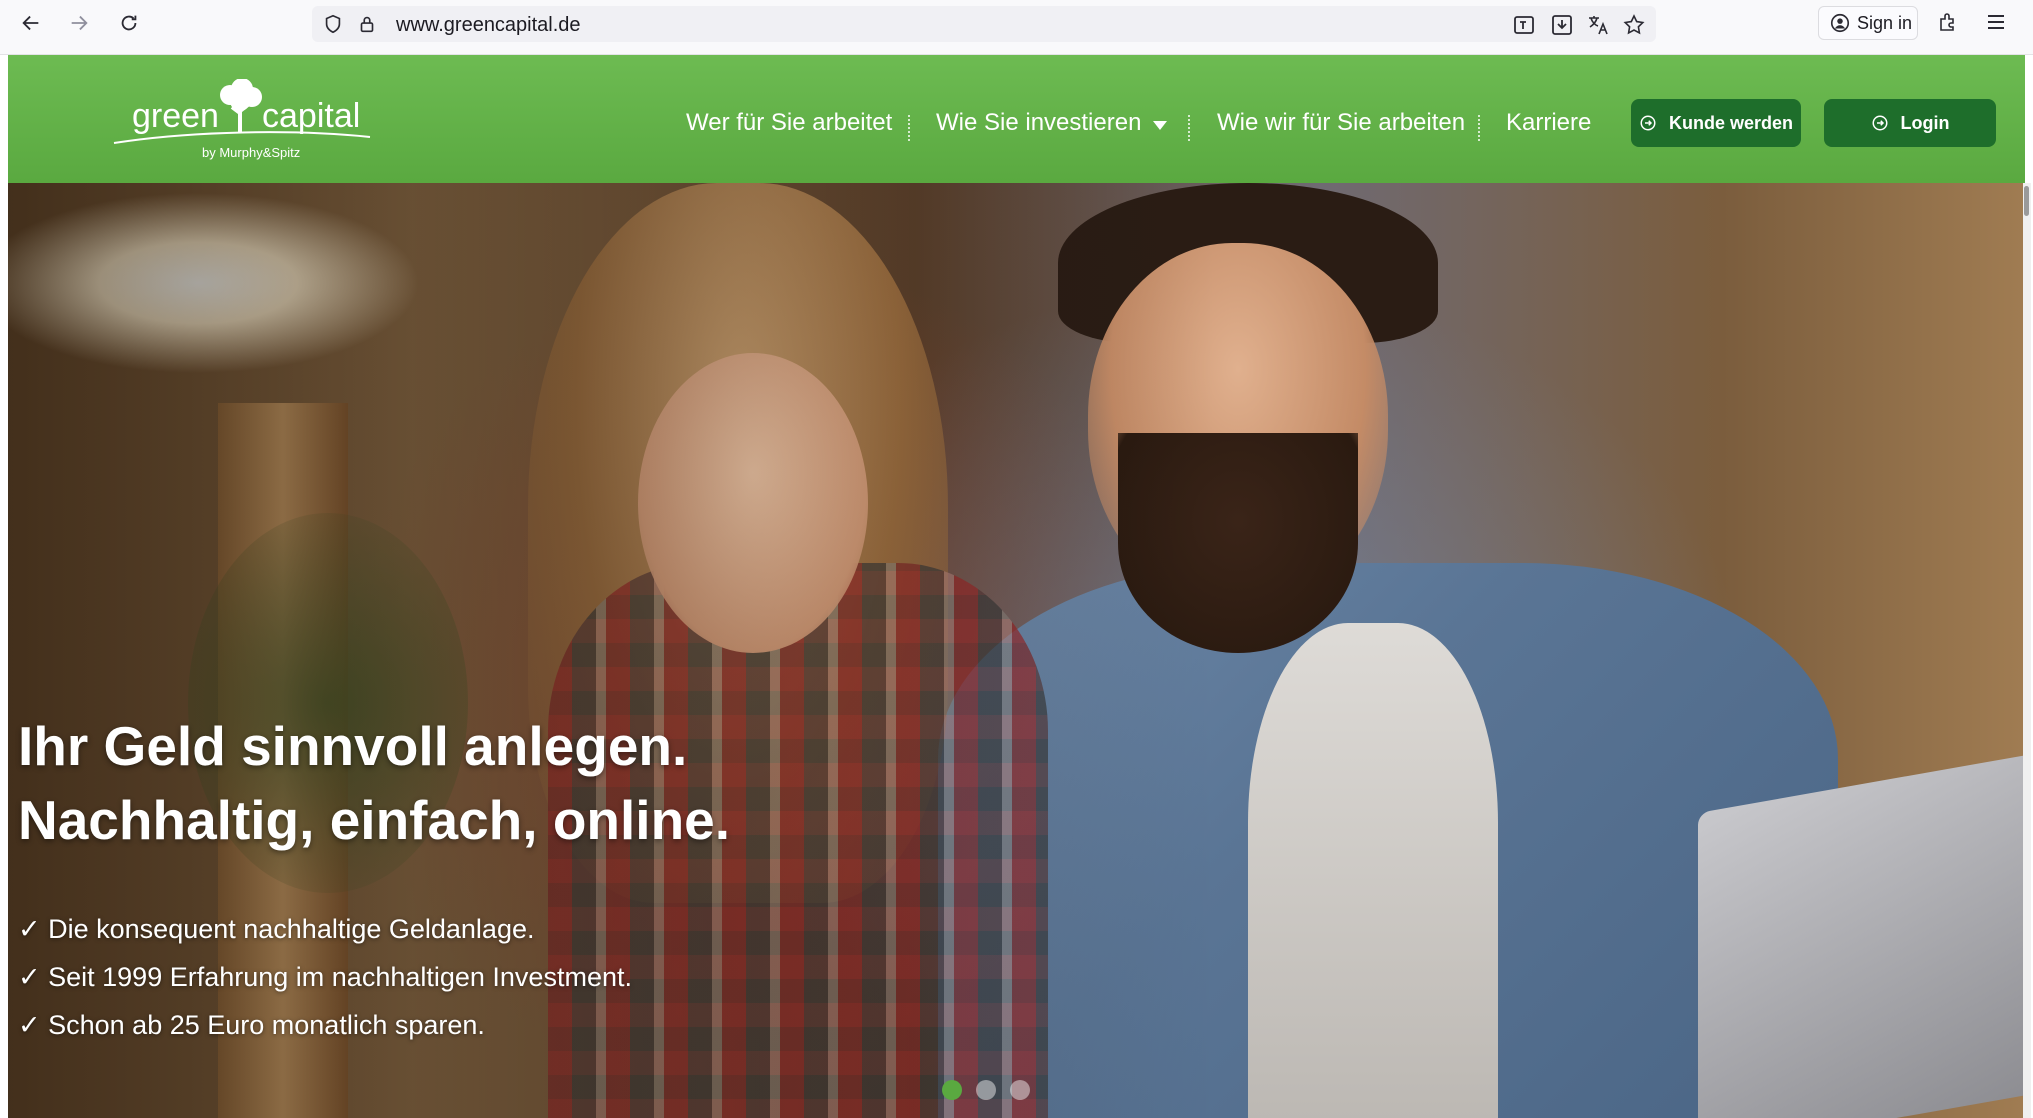 The image size is (2033, 1118). Describe the element at coordinates (2027, 650) in the screenshot. I see `page-scrollbar` at that location.